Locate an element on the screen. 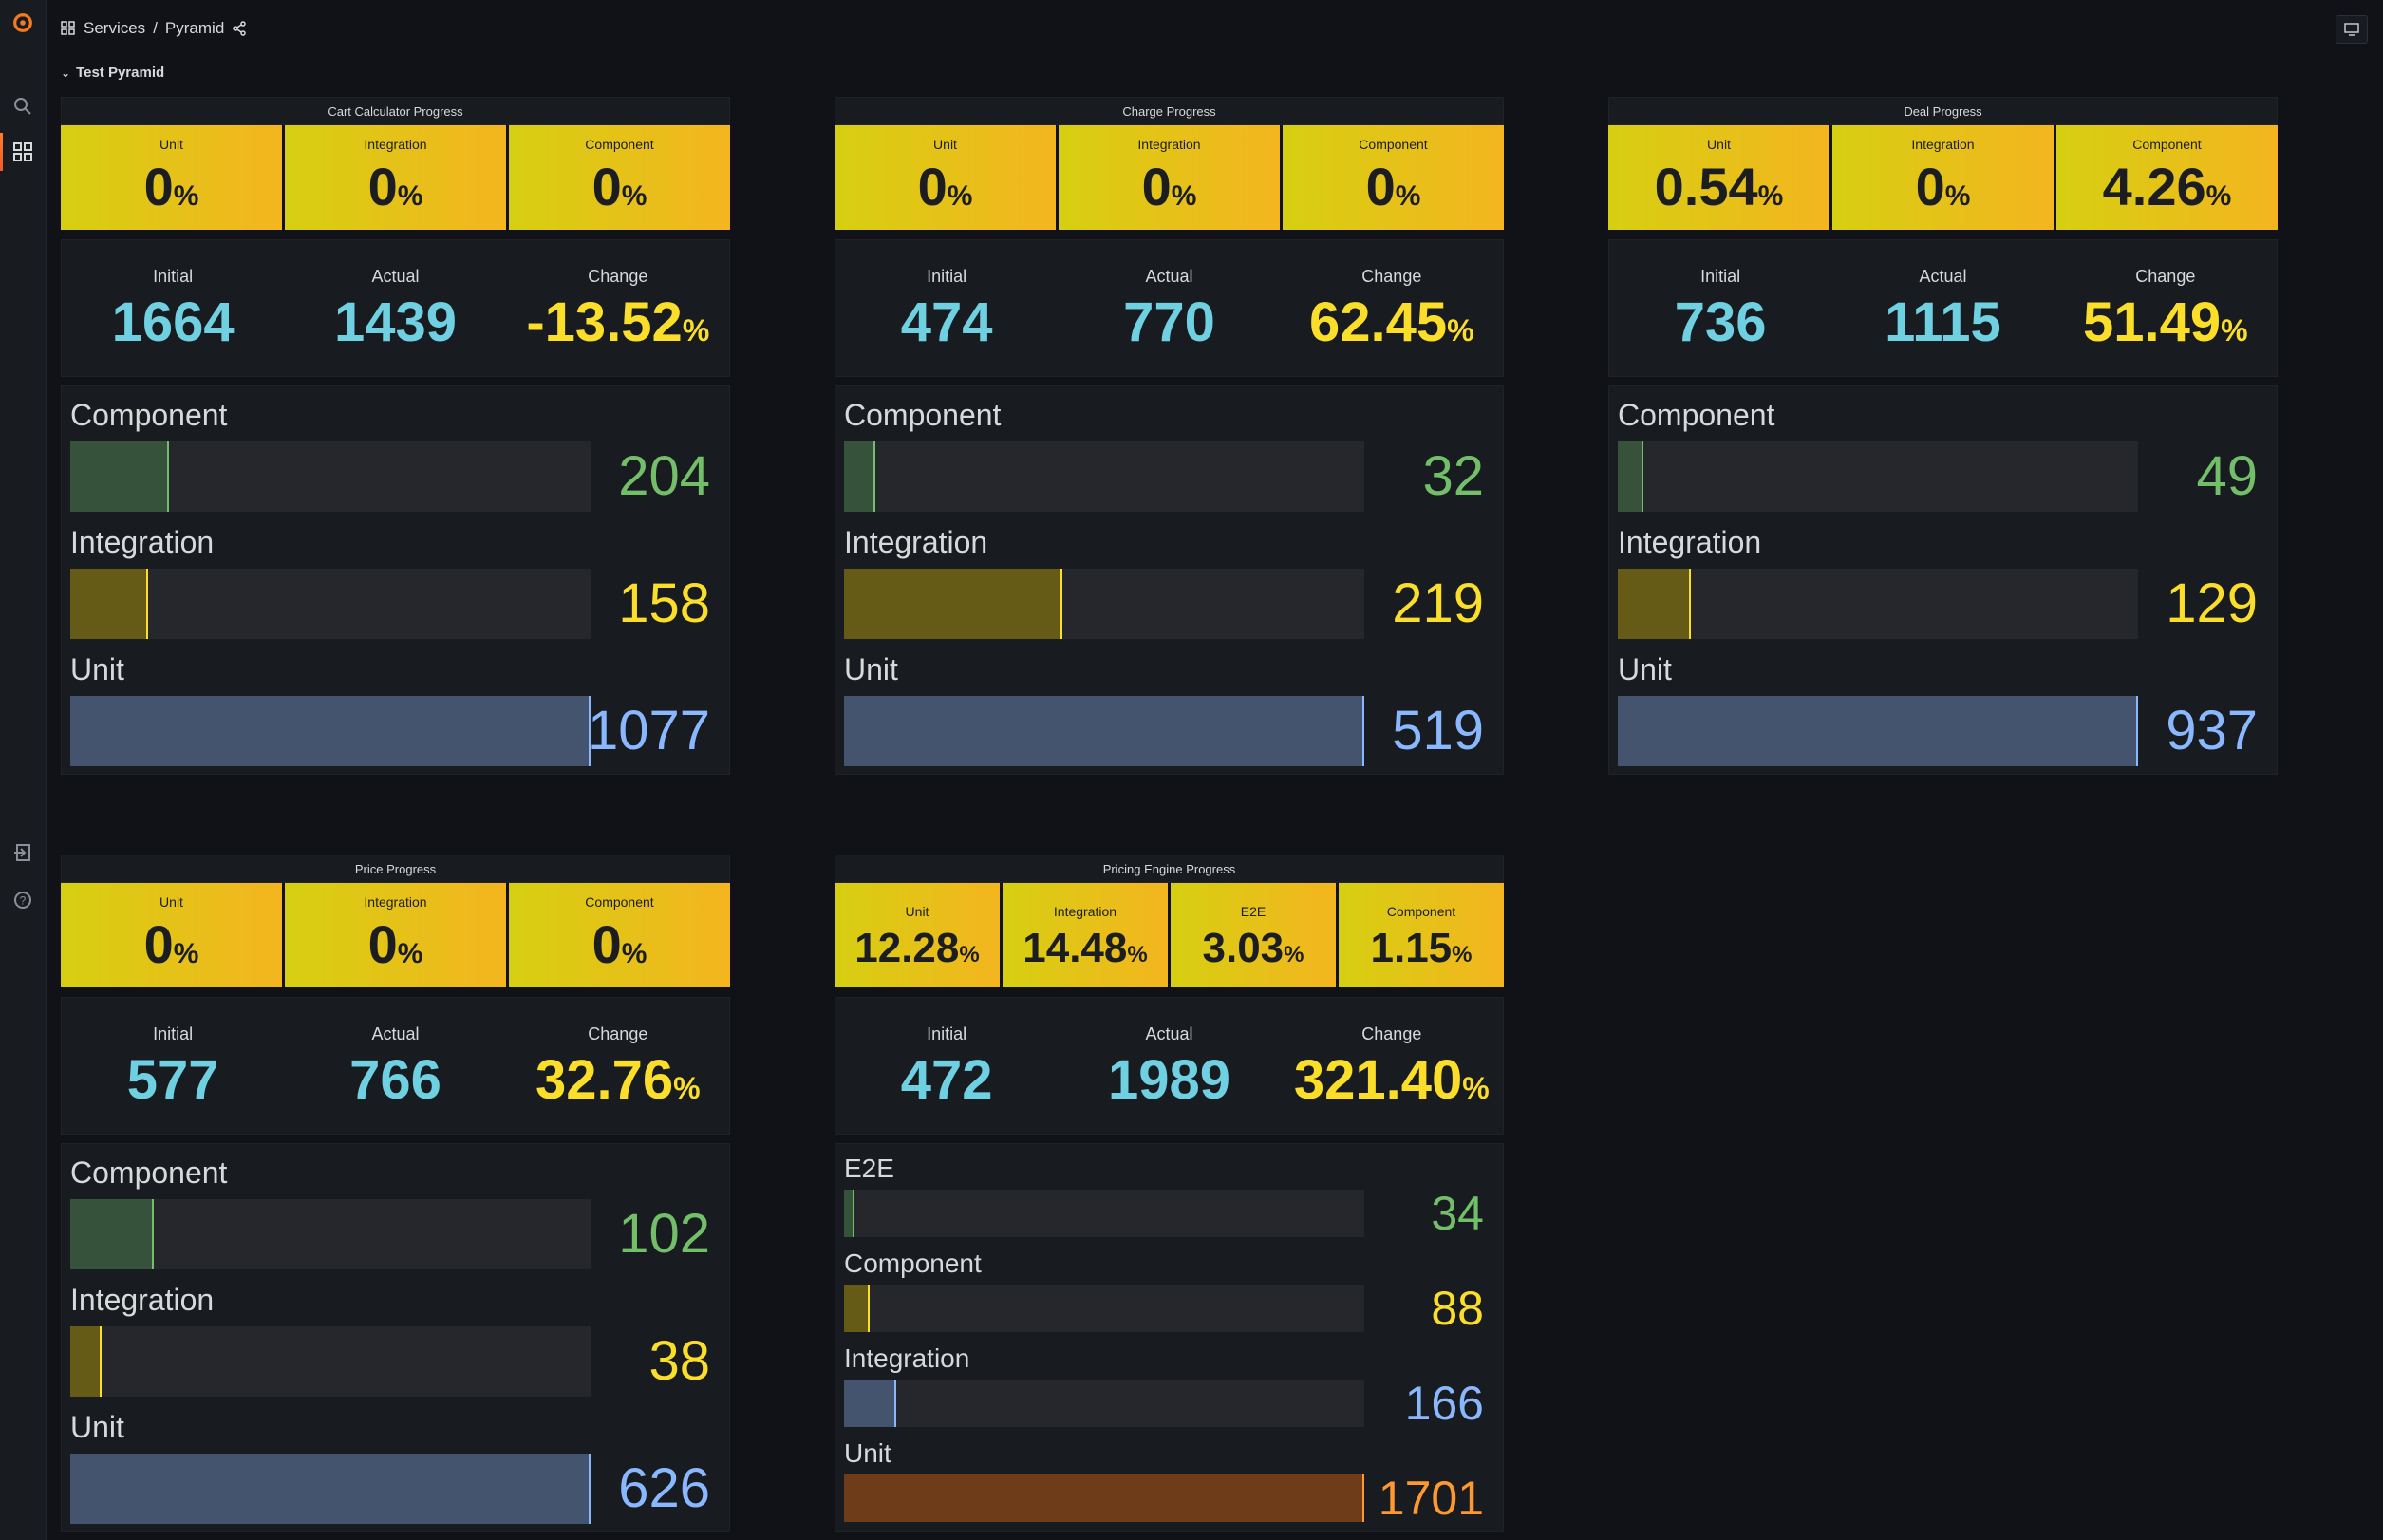 This screenshot has width=2383, height=1540. stat-number: 321.40 is located at coordinates (1378, 1080).